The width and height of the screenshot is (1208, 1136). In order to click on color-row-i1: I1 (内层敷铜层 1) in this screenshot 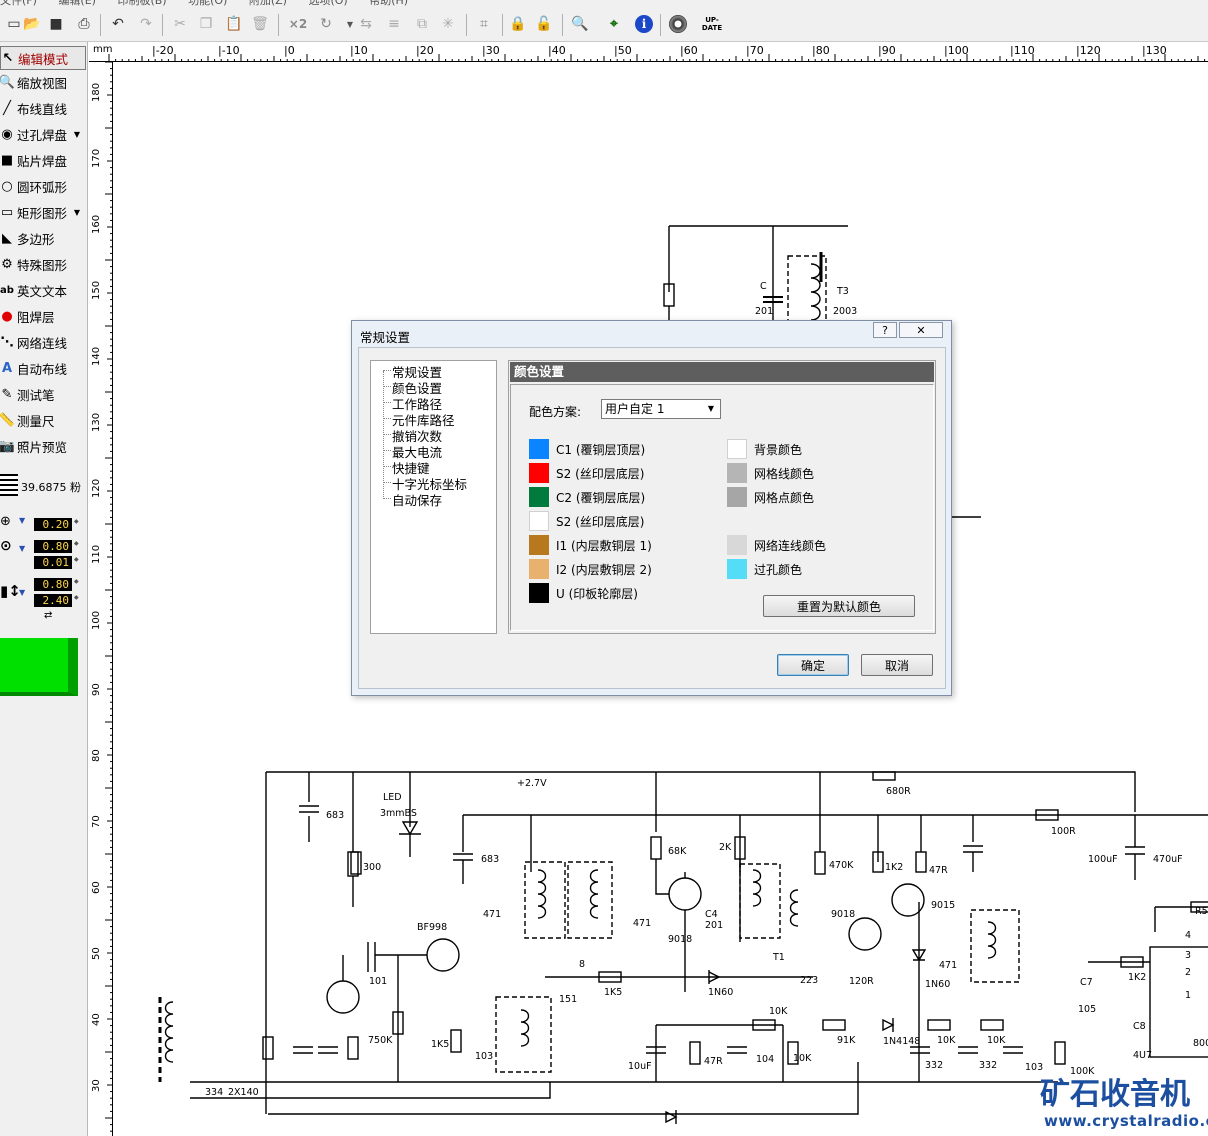, I will do `click(590, 545)`.